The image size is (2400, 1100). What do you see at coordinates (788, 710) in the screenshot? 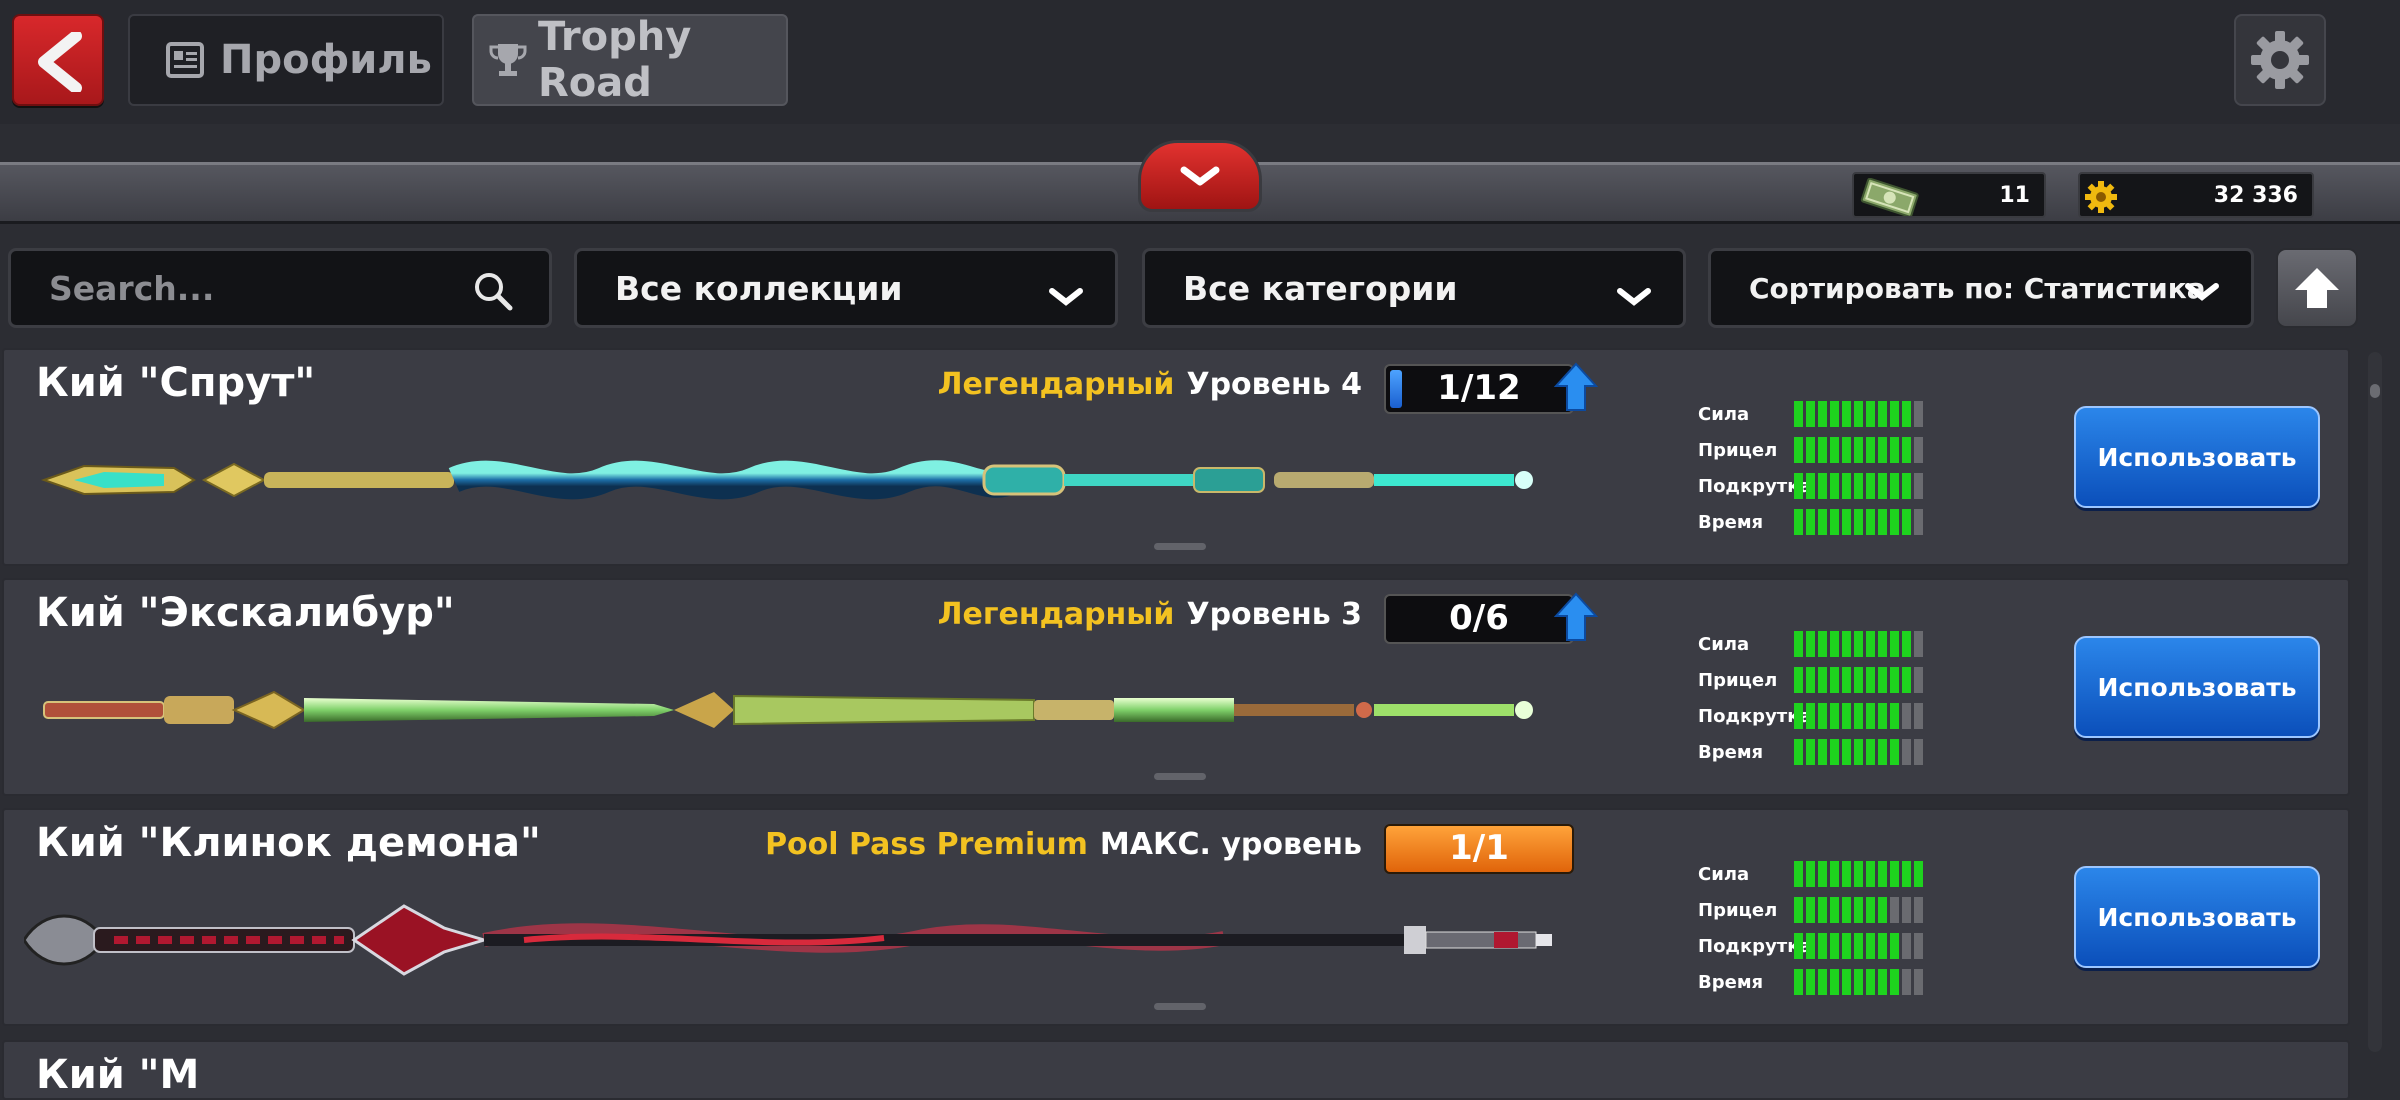
I see `cue-image` at bounding box center [788, 710].